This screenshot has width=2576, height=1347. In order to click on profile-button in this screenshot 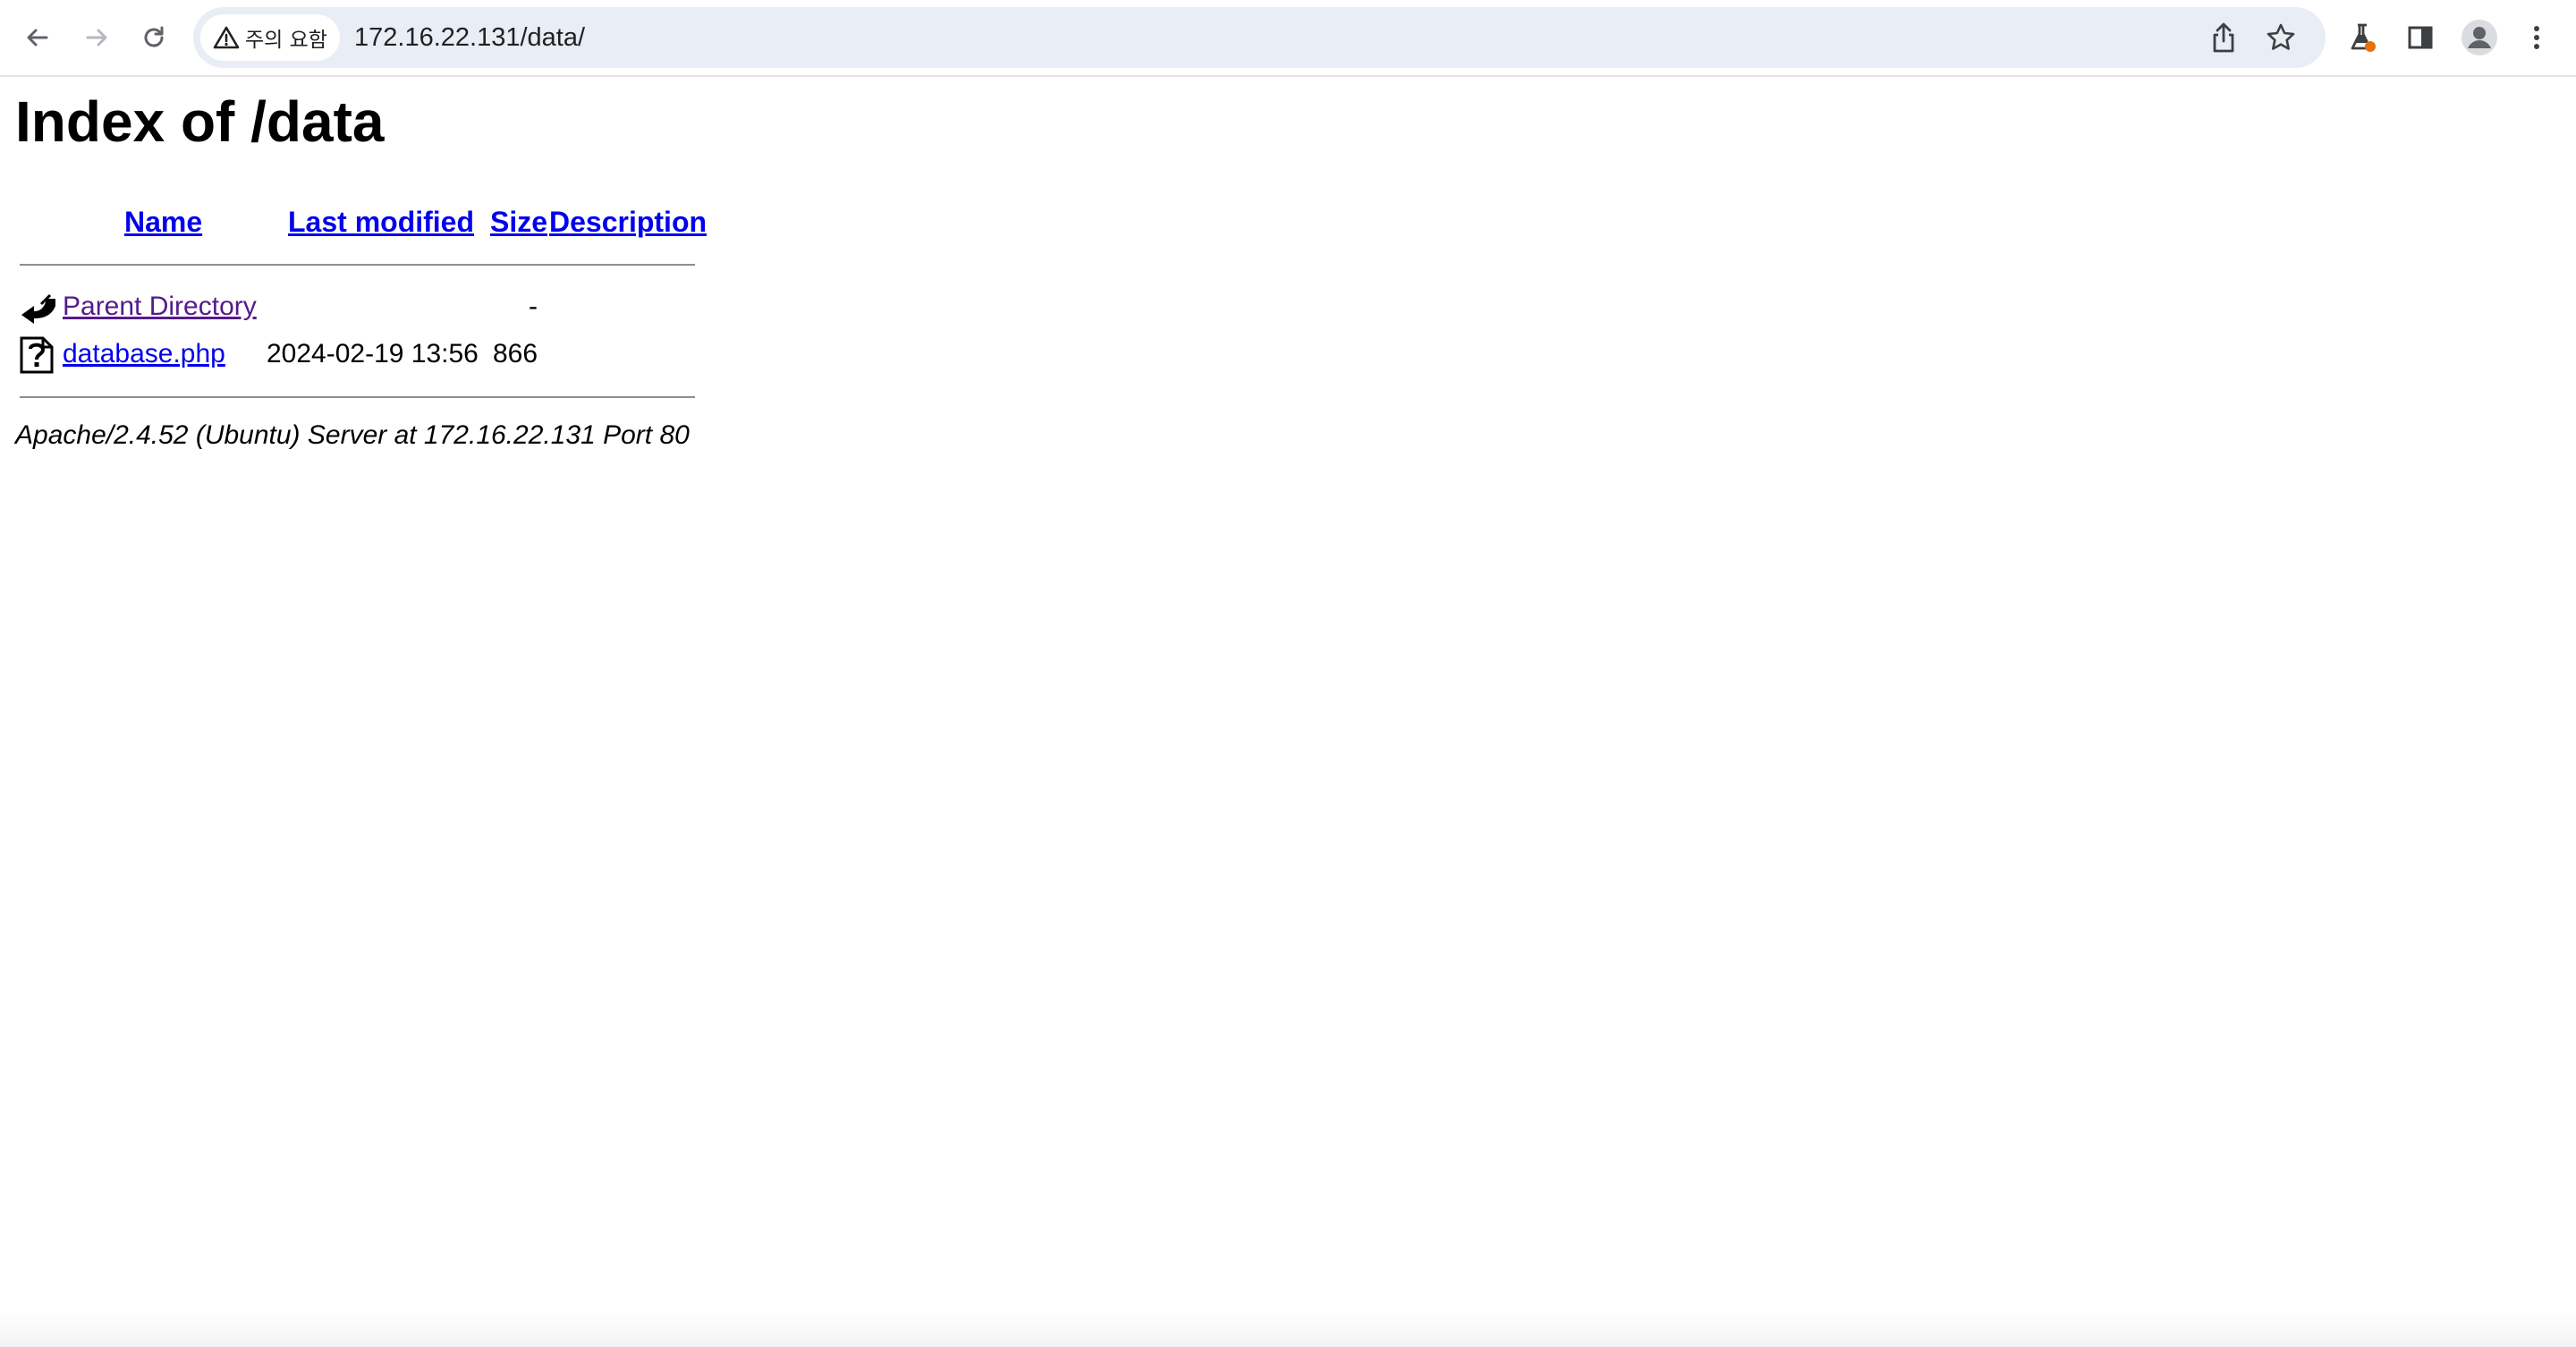, I will do `click(2479, 37)`.